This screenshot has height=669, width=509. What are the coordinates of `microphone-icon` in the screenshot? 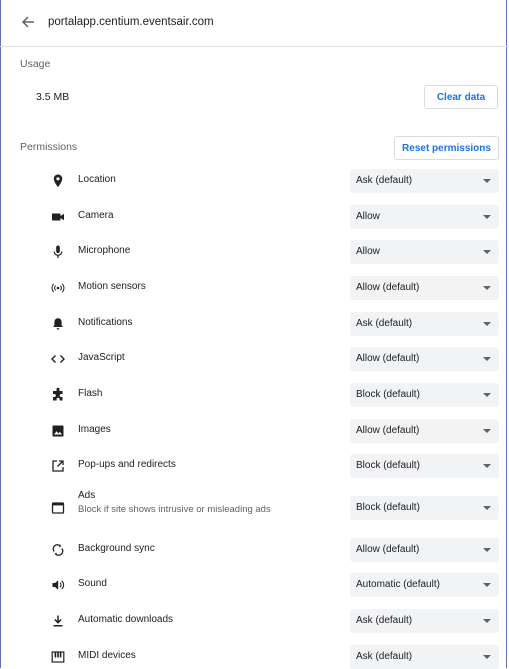 It's located at (58, 251).